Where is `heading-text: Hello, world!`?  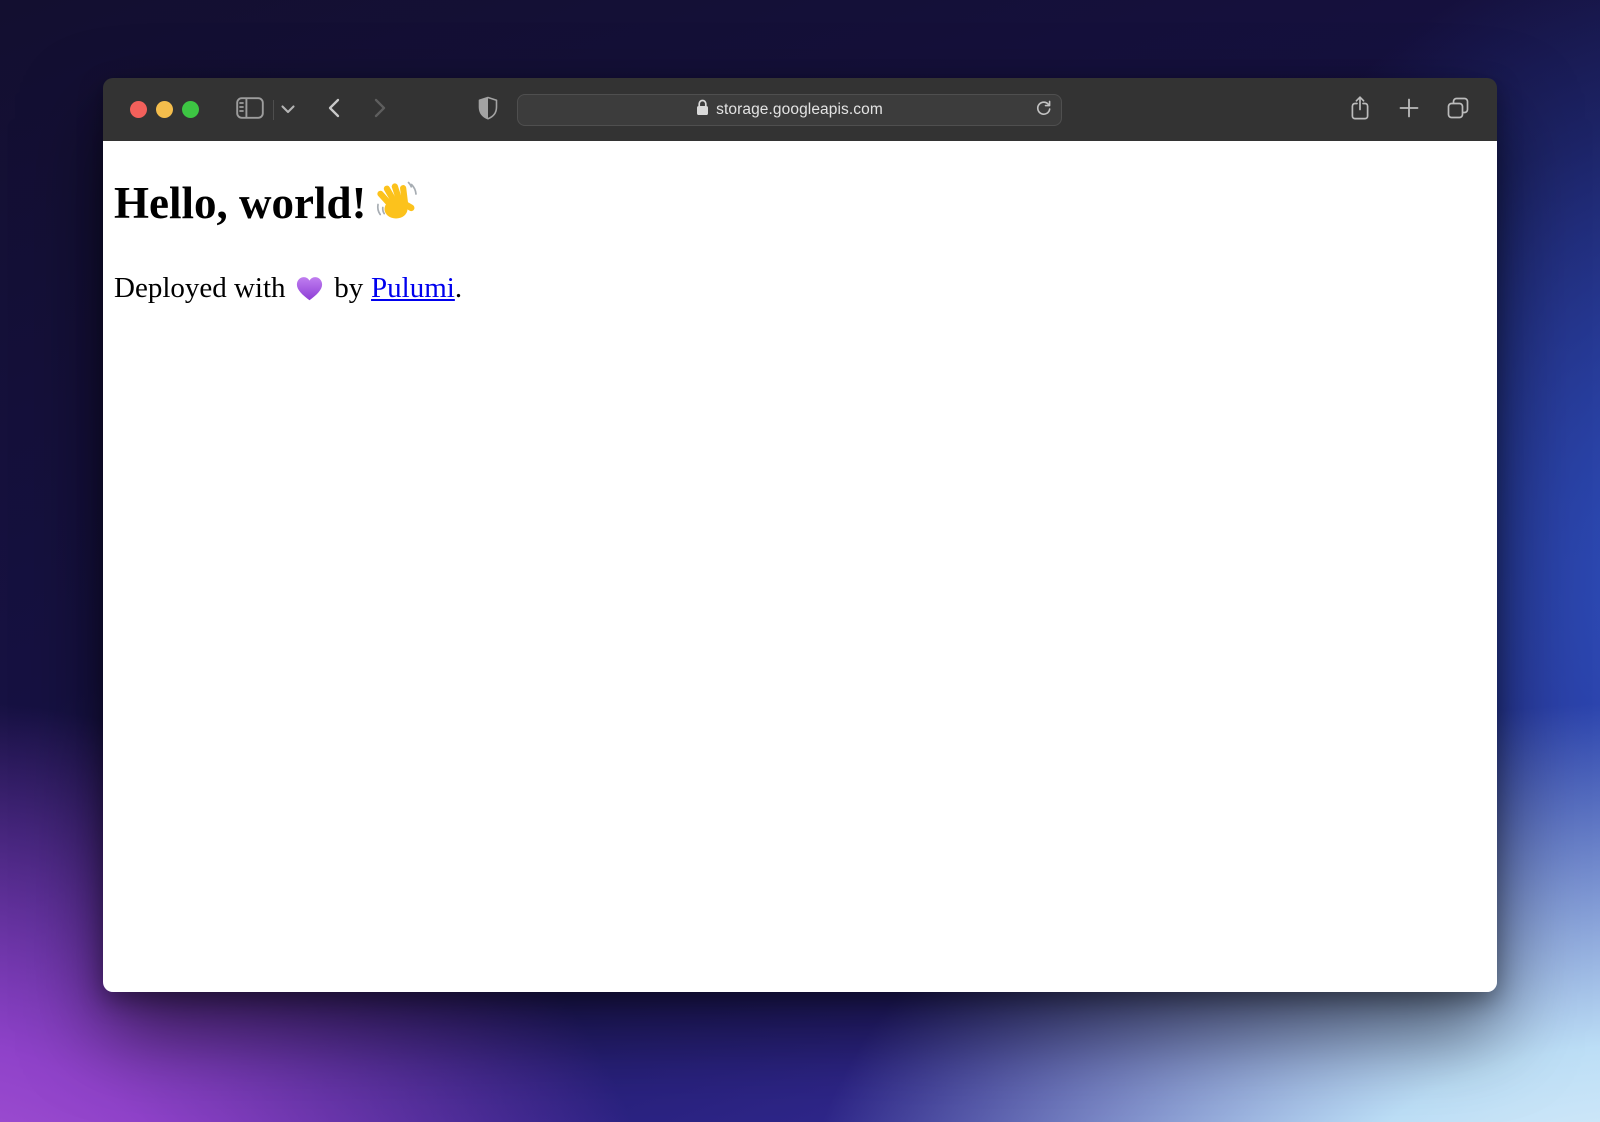 heading-text: Hello, world! is located at coordinates (240, 203).